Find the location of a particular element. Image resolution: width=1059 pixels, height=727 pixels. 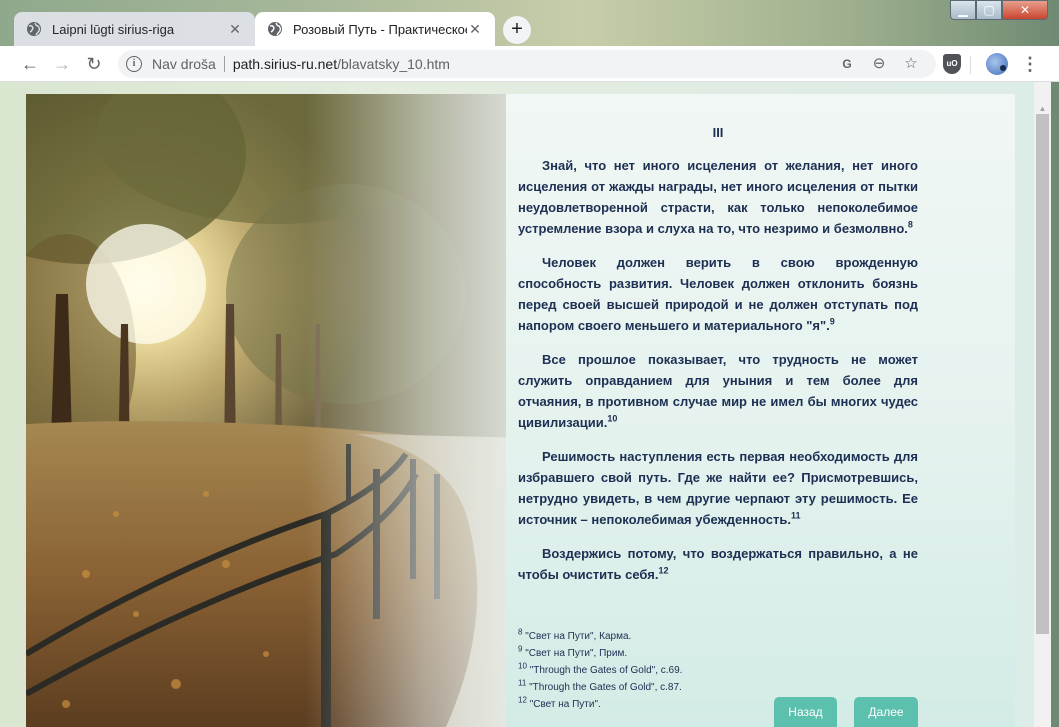

url-host: path.sirius-ru.net is located at coordinates (285, 64).